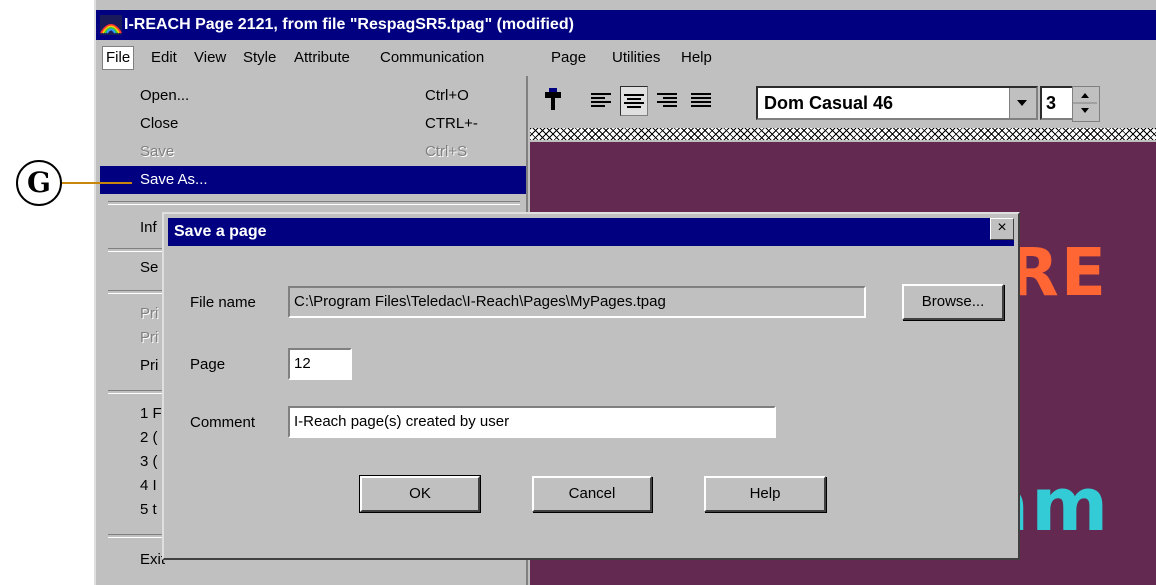 The image size is (1156, 585). I want to click on app-logo-icon, so click(111, 25).